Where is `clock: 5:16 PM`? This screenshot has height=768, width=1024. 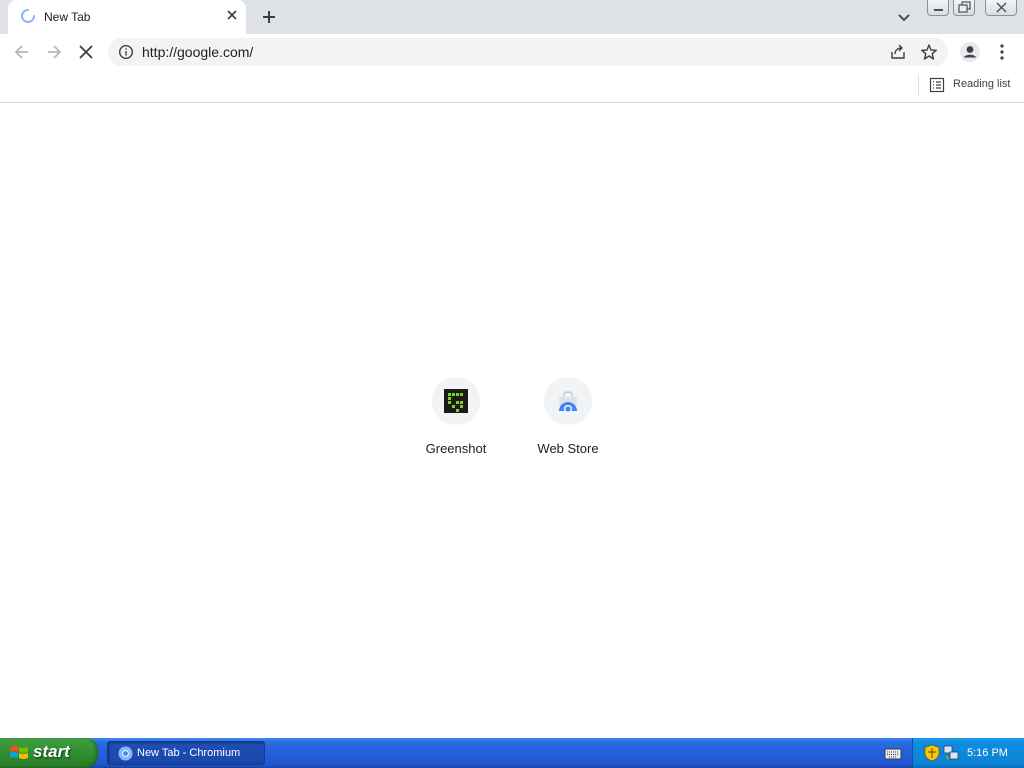 clock: 5:16 PM is located at coordinates (987, 753).